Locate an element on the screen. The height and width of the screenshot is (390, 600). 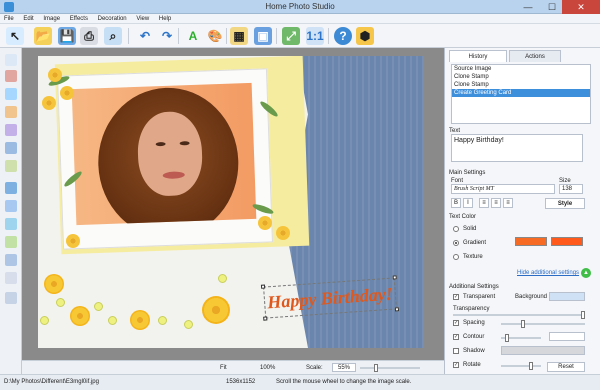
spacing-knob is located at coordinates (523, 324).